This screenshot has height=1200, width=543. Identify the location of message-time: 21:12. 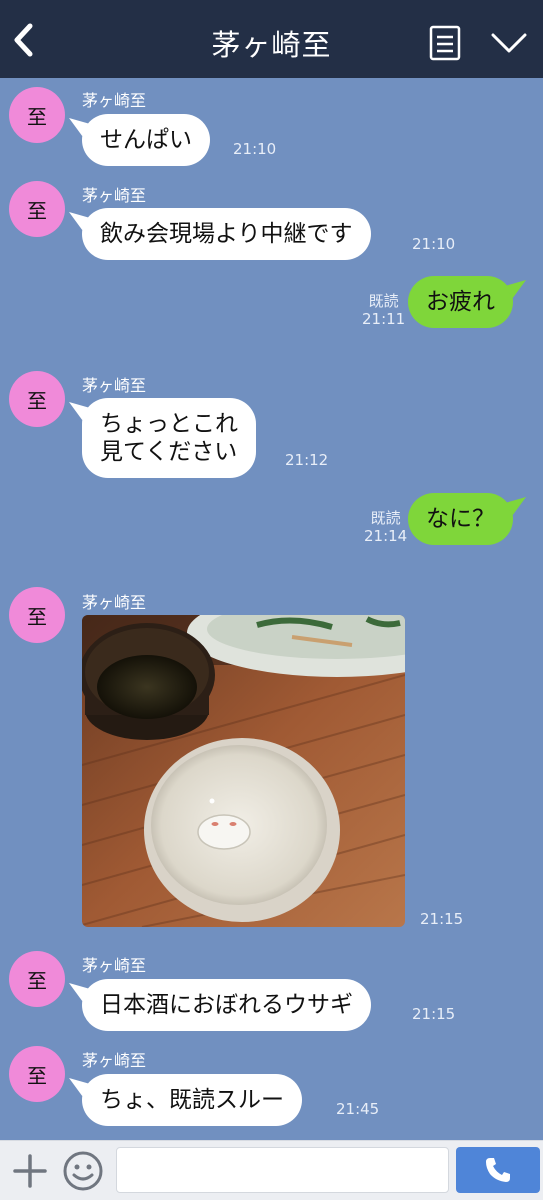
(307, 460).